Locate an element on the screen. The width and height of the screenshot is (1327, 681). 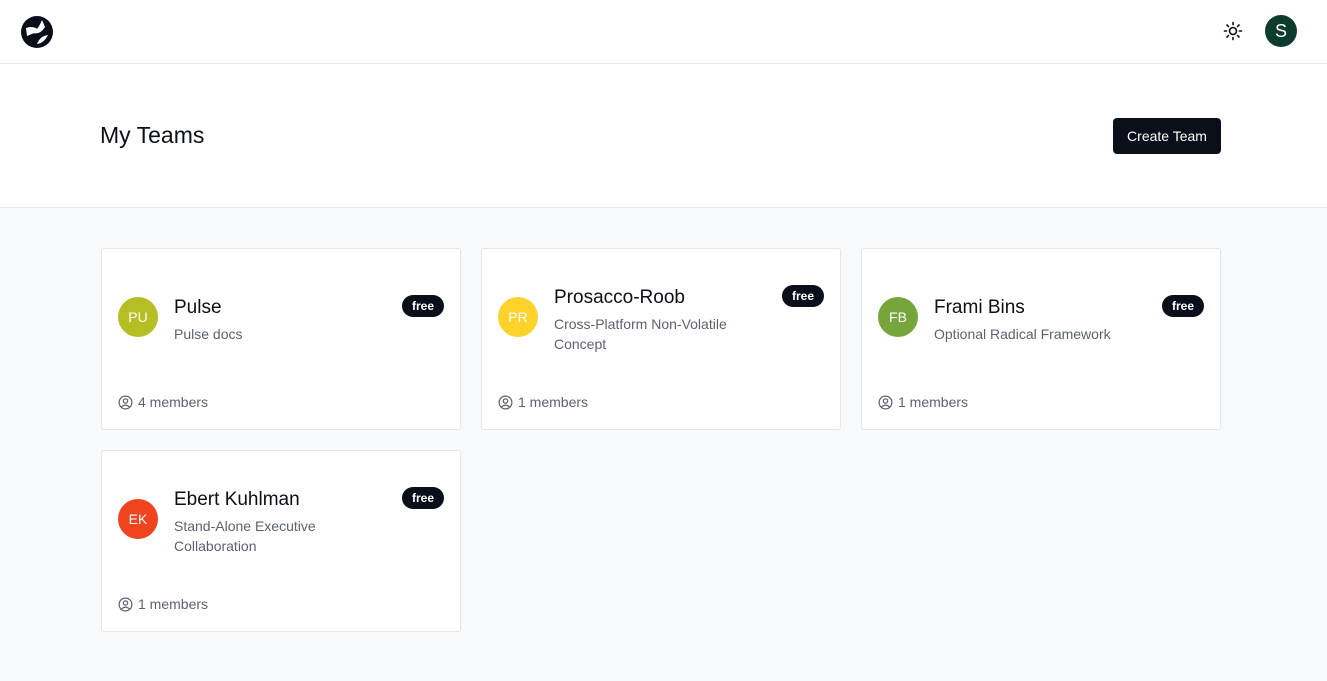
swirl-logo-icon is located at coordinates (37, 32).